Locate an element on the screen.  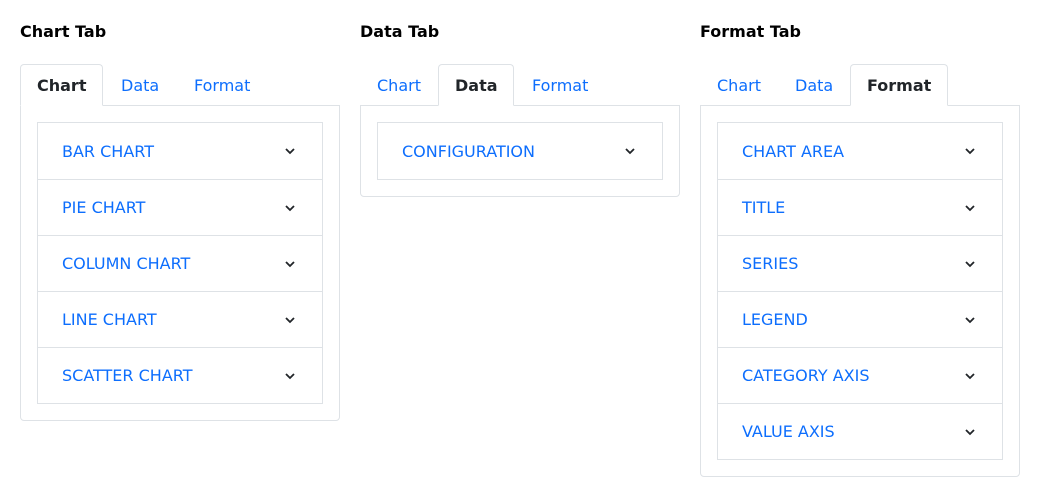
accordion-item-label: COLUMN CHART is located at coordinates (126, 263).